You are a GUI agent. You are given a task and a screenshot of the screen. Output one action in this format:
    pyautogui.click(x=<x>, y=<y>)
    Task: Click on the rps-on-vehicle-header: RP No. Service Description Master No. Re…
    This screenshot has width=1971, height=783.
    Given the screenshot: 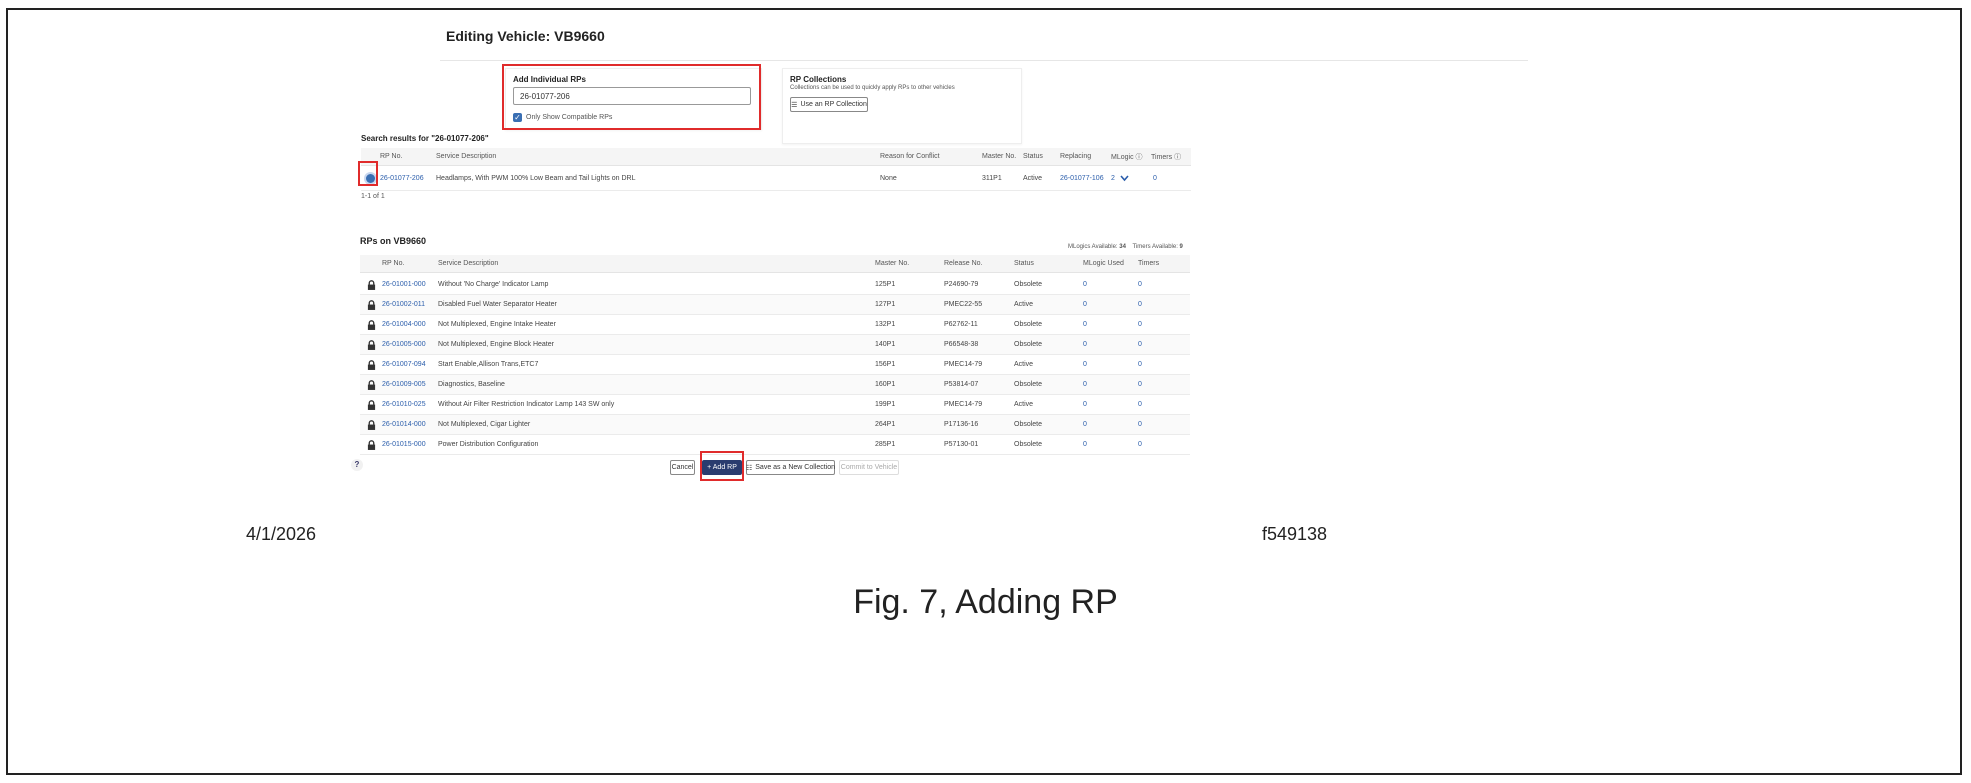 What is the action you would take?
    pyautogui.click(x=775, y=264)
    